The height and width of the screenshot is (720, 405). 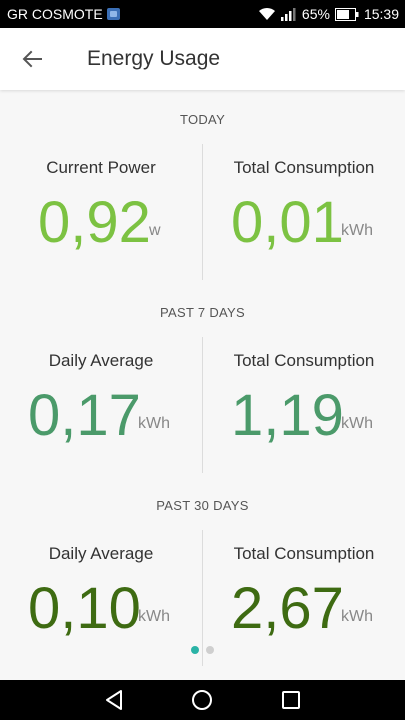 I want to click on value-row: 2,67 kWh, so click(x=304, y=609).